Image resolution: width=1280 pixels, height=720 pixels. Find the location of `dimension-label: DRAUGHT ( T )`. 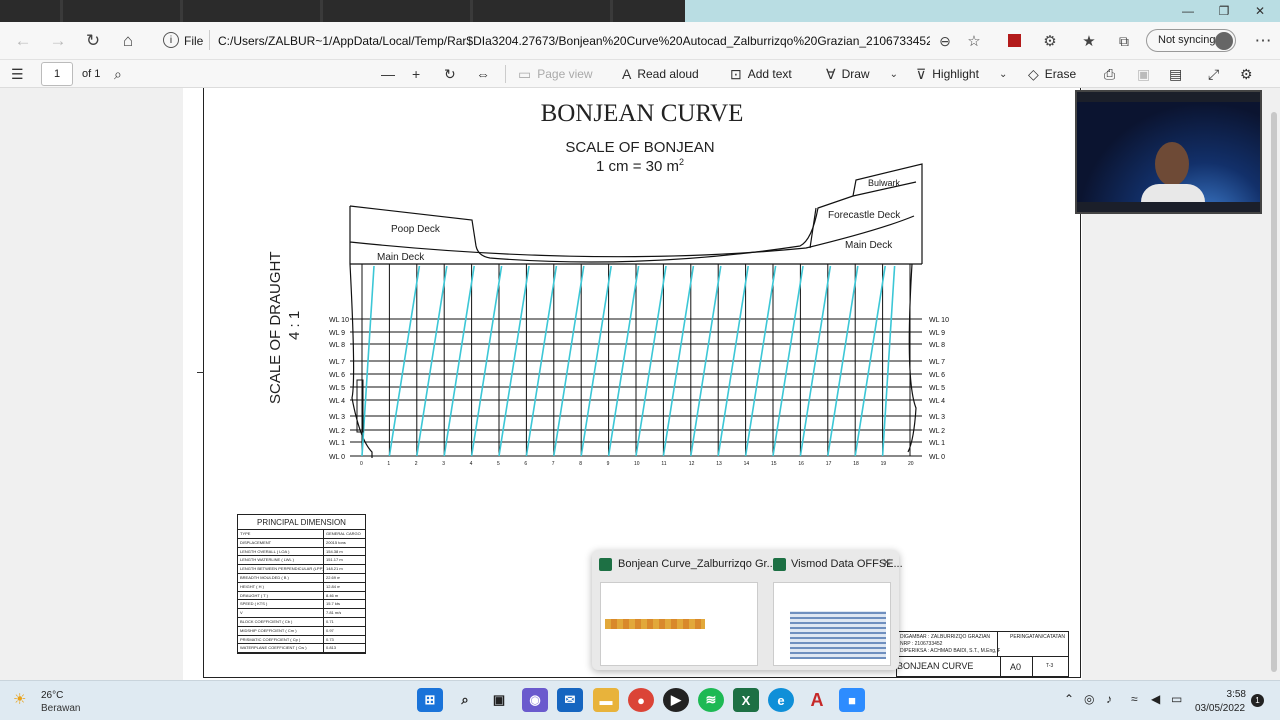

dimension-label: DRAUGHT ( T ) is located at coordinates (281, 595).